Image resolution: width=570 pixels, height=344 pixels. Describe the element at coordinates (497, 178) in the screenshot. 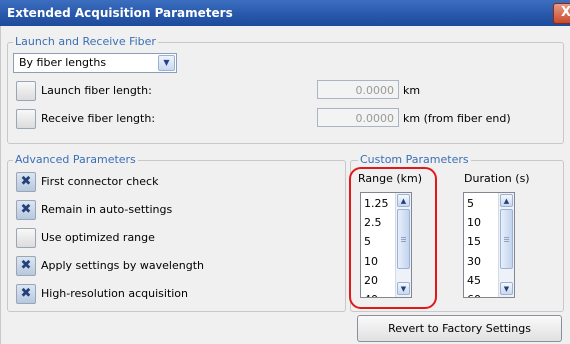

I see `duration-column-header: Duration (s)` at that location.